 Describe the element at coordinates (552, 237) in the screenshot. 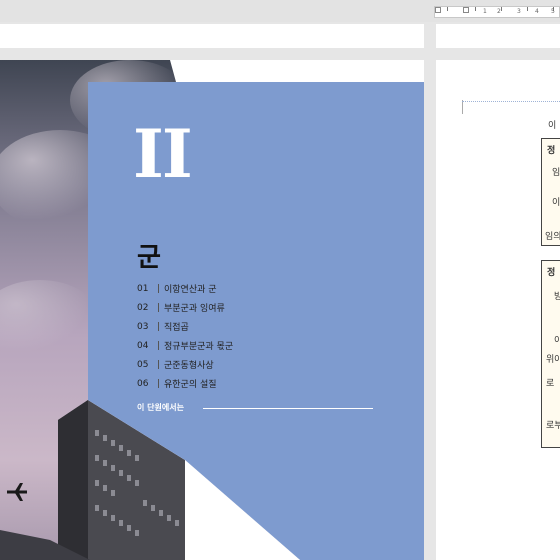

I see `box-text: 임의` at that location.